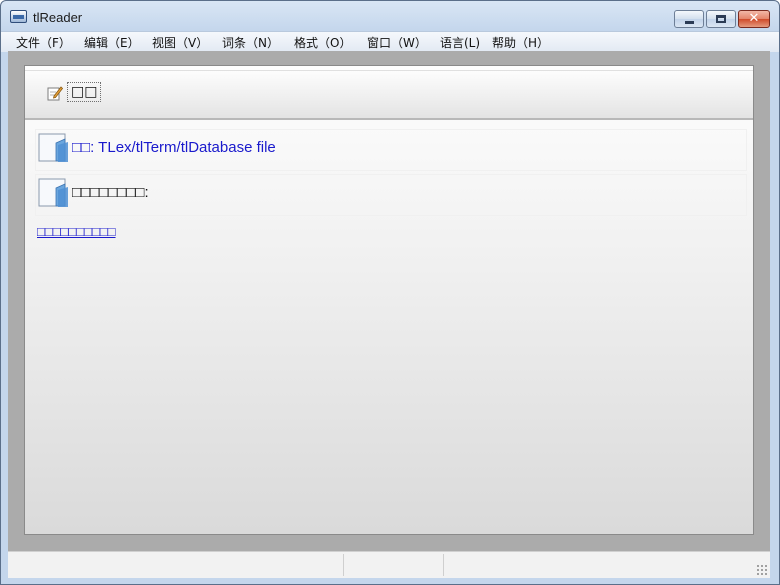  What do you see at coordinates (180, 42) in the screenshot?
I see `menu-view: 视图（V）` at bounding box center [180, 42].